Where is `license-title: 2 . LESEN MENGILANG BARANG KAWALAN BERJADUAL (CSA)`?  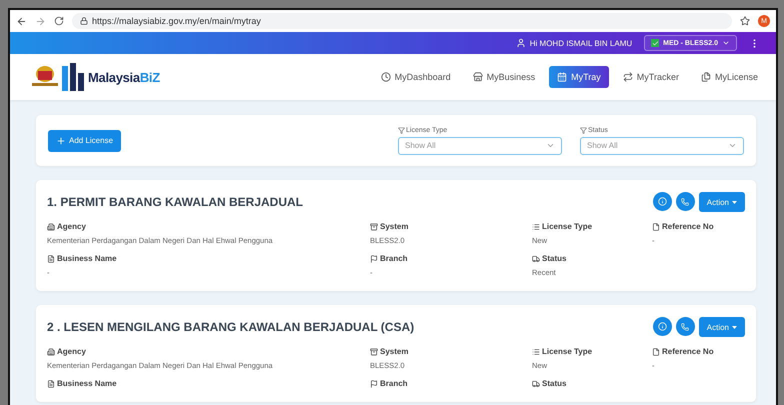
license-title: 2 . LESEN MENGILANG BARANG KAWALAN BERJADUAL (CSA) is located at coordinates (230, 327).